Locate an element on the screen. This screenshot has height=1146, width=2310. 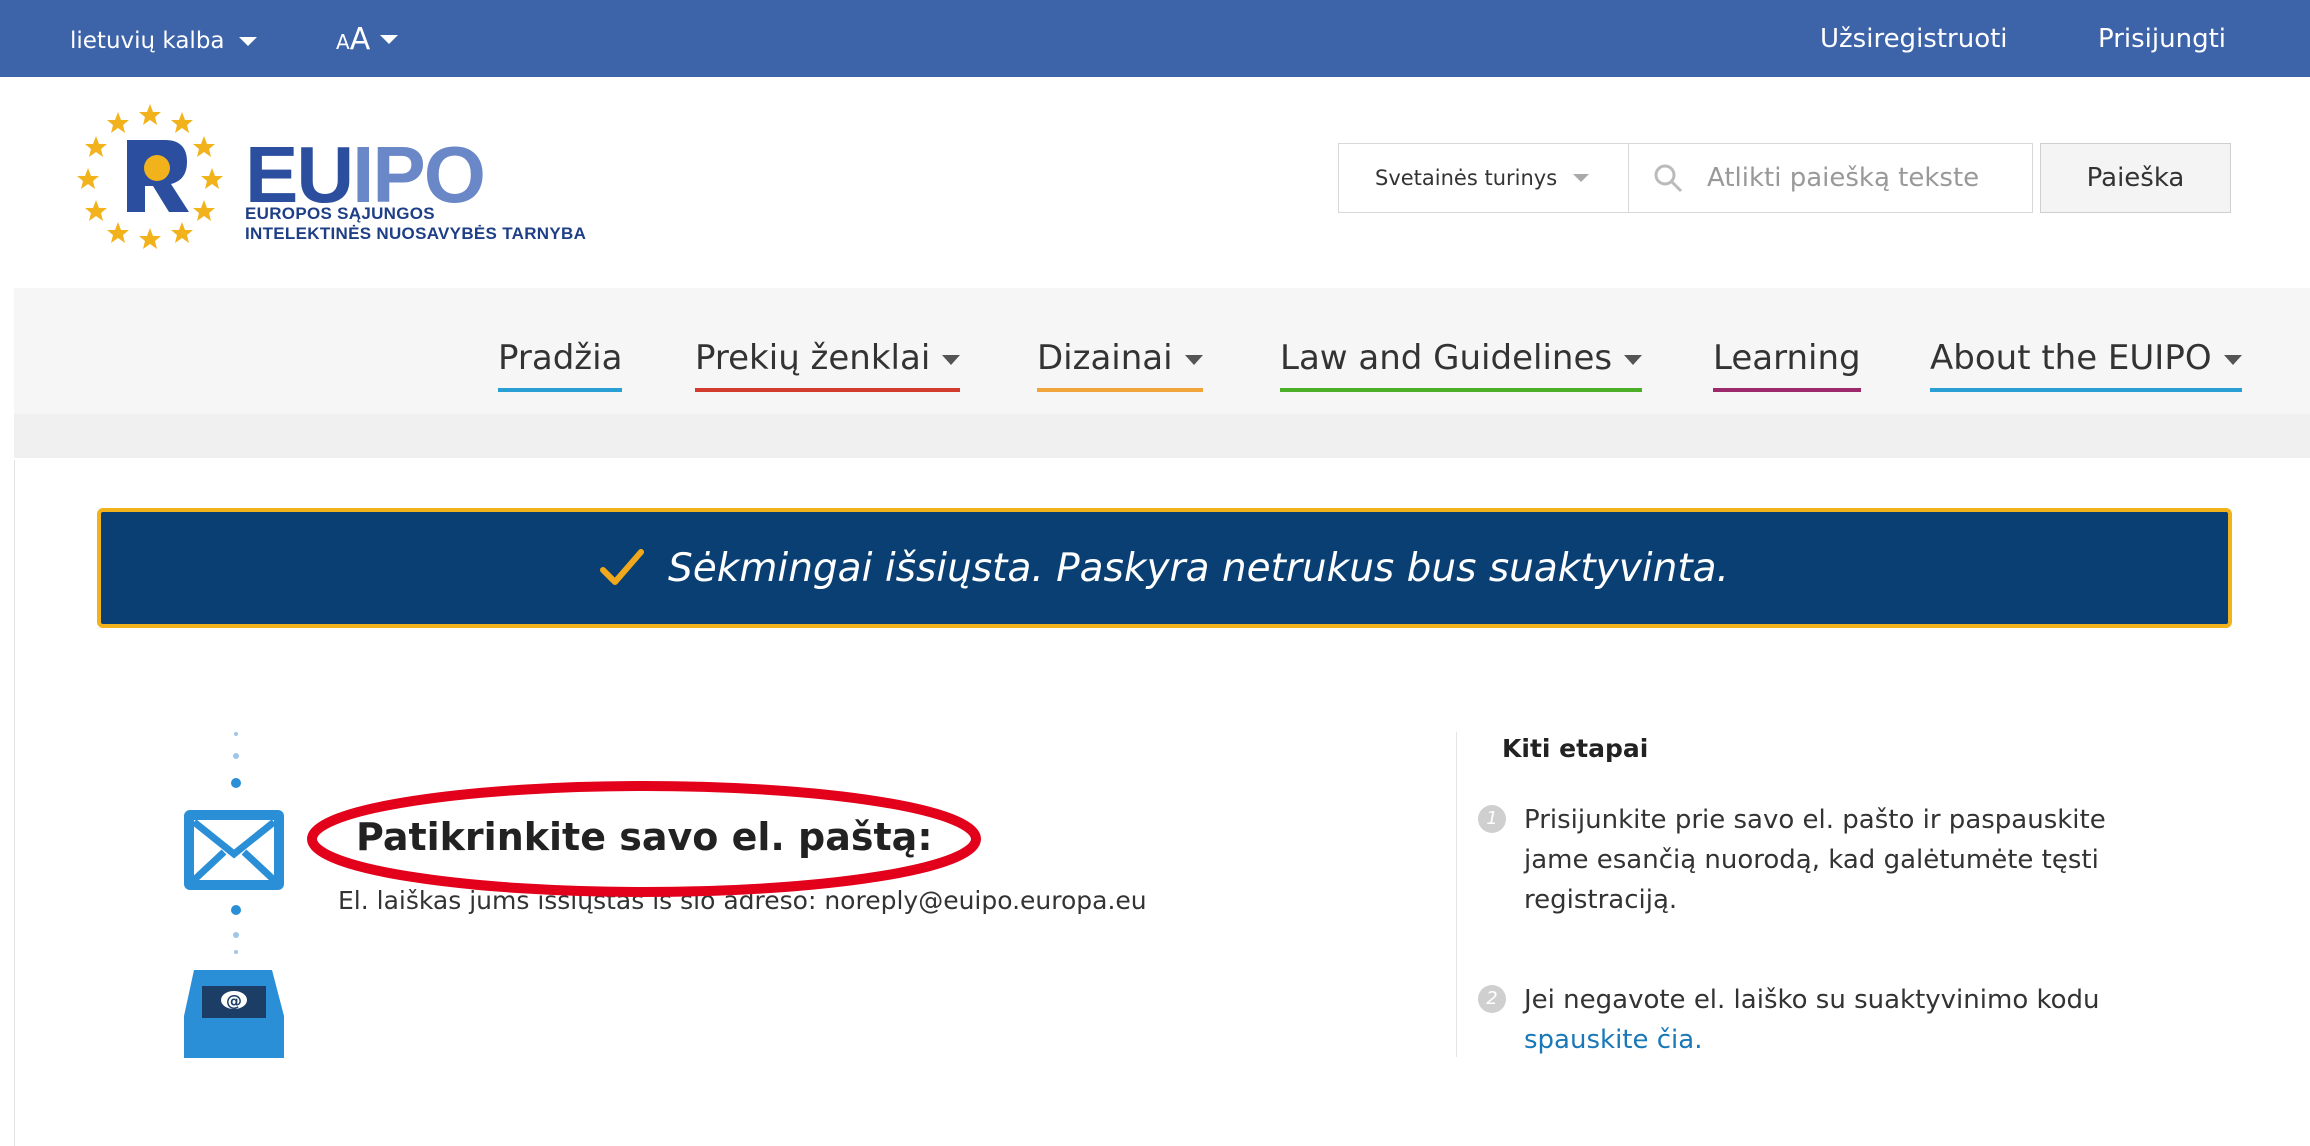
nav-item-about: About the EUIPO is located at coordinates (2086, 365).